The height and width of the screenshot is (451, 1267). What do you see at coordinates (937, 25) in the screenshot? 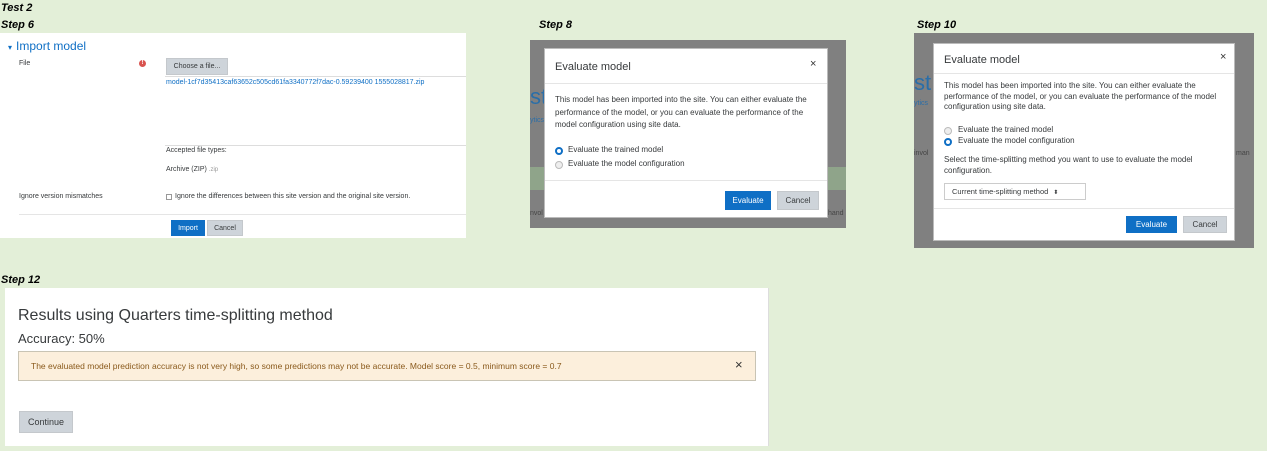
I see `step-10-label: Step 10` at bounding box center [937, 25].